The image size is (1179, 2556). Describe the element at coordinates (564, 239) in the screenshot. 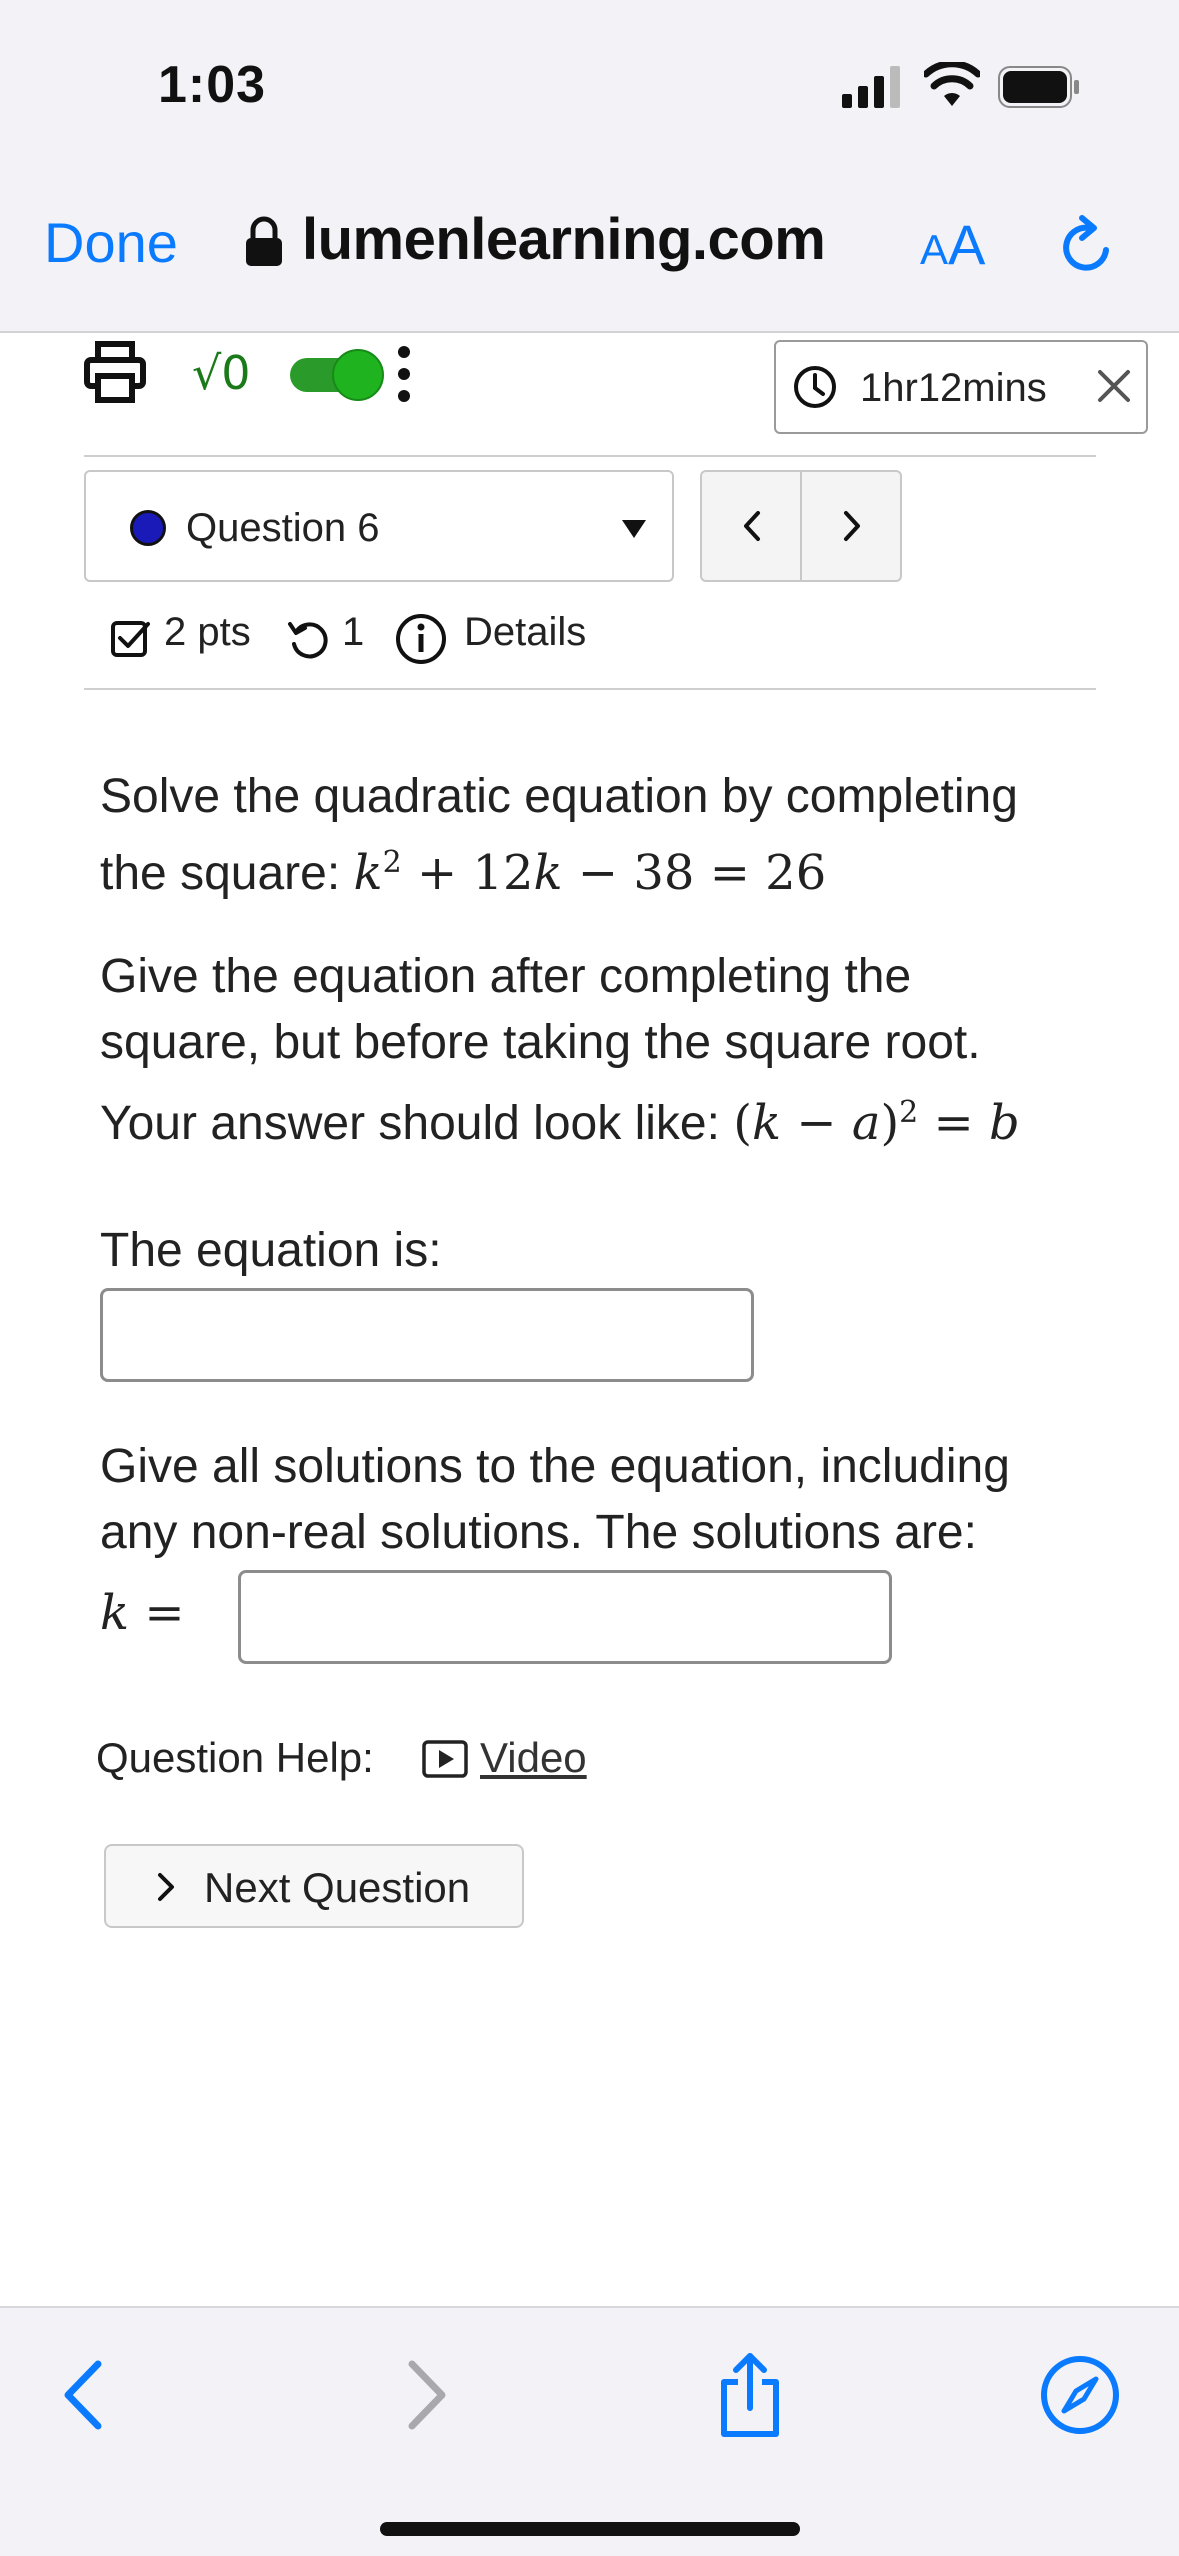

I see `url-text: lumenlearning.com` at that location.